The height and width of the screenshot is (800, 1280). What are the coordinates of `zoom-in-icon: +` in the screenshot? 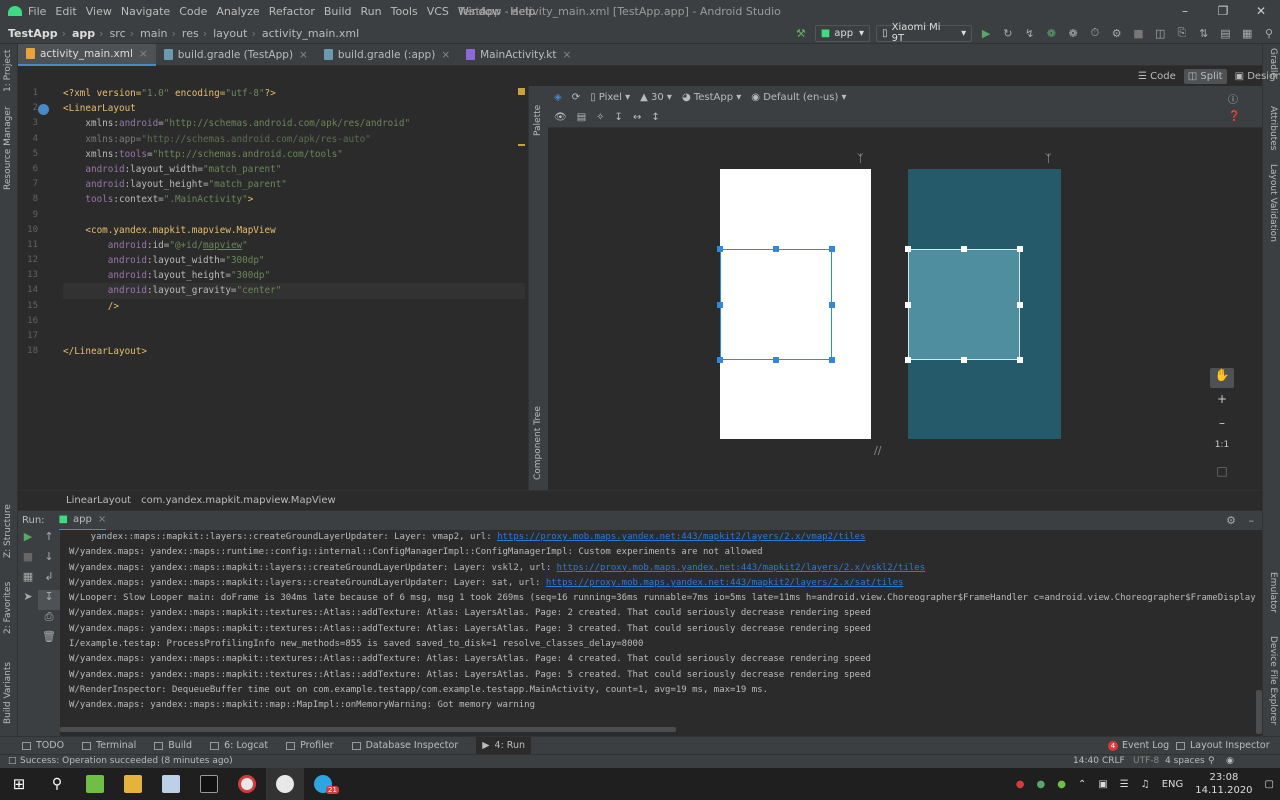 It's located at (1222, 402).